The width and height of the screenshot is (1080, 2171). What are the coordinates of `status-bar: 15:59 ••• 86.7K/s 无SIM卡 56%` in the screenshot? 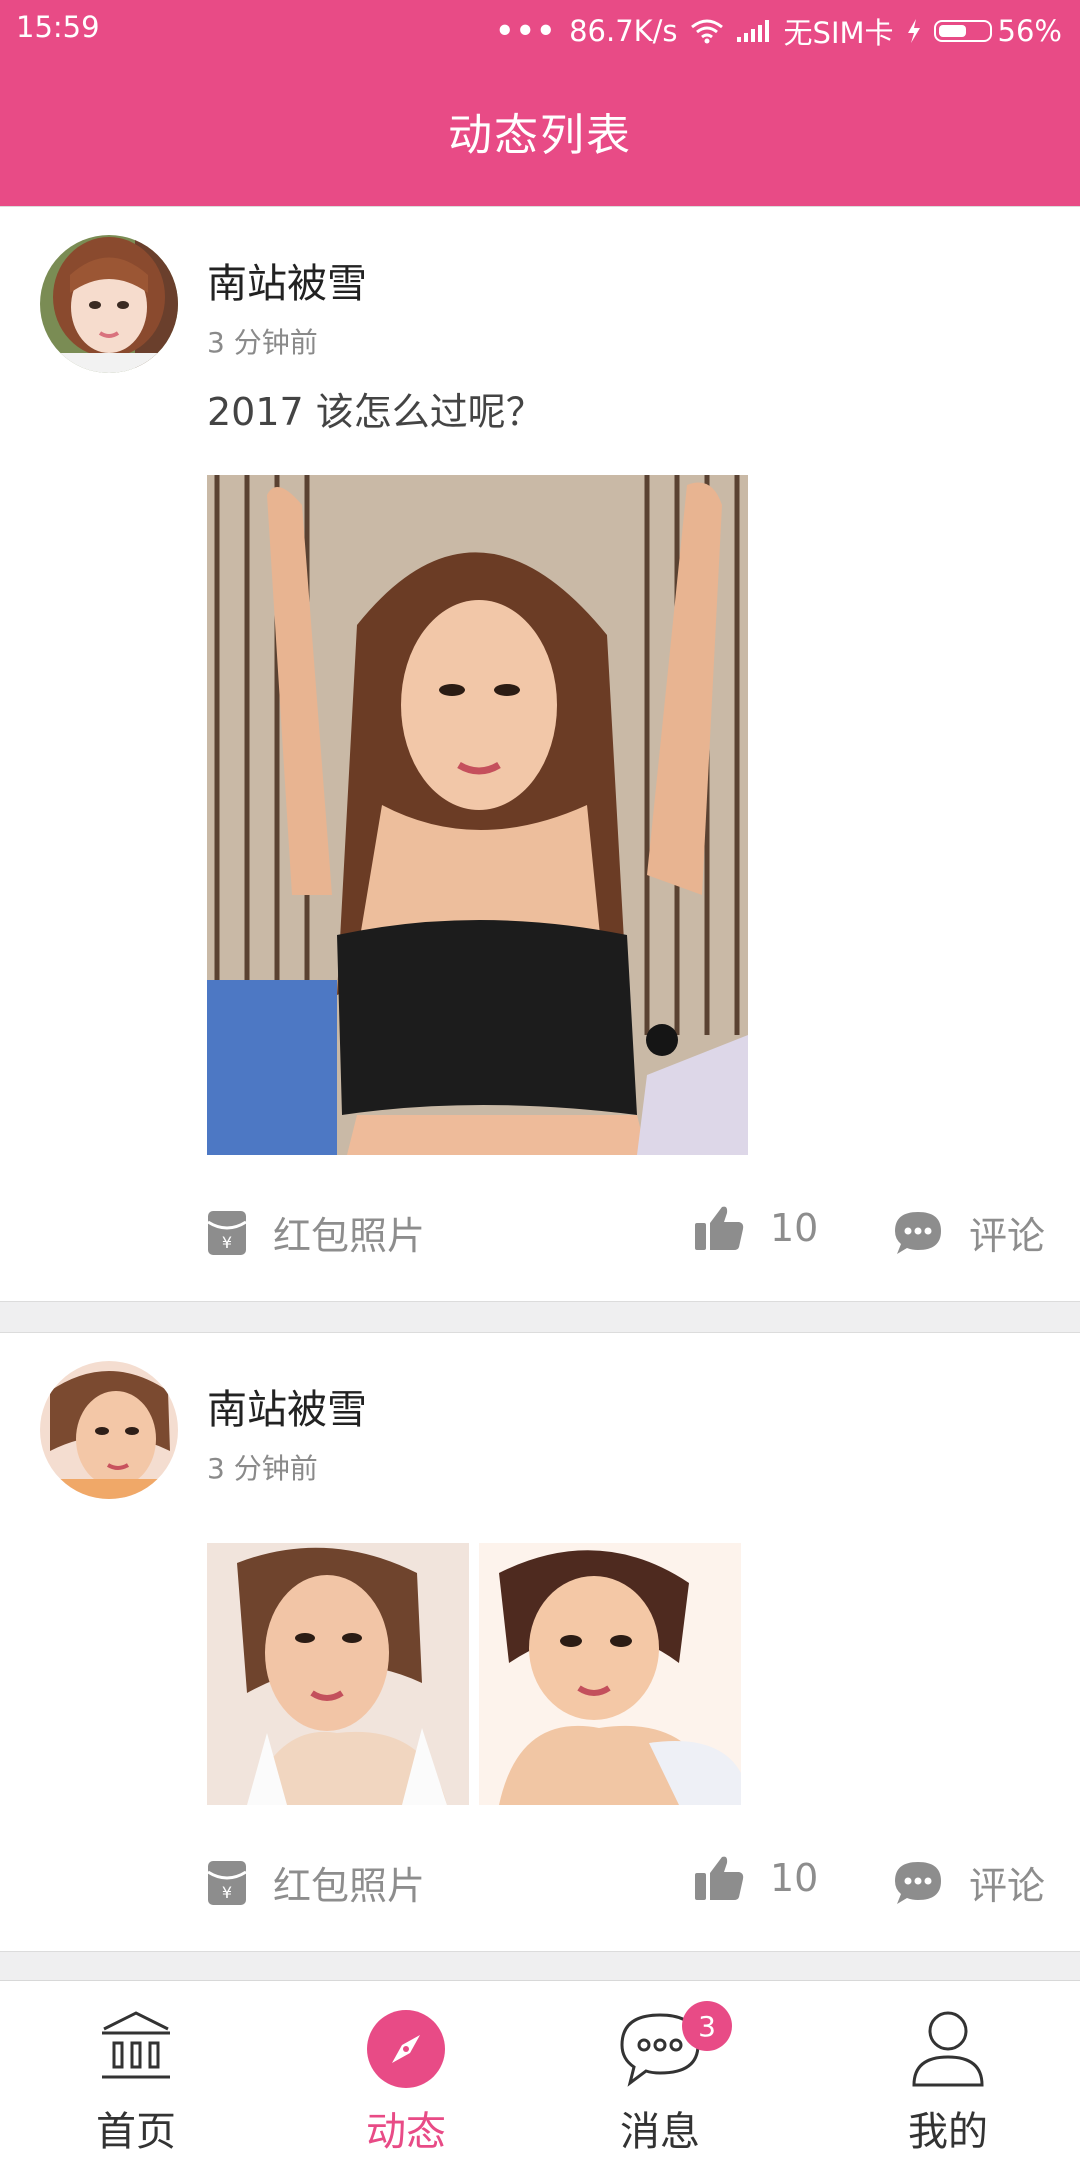 It's located at (540, 28).